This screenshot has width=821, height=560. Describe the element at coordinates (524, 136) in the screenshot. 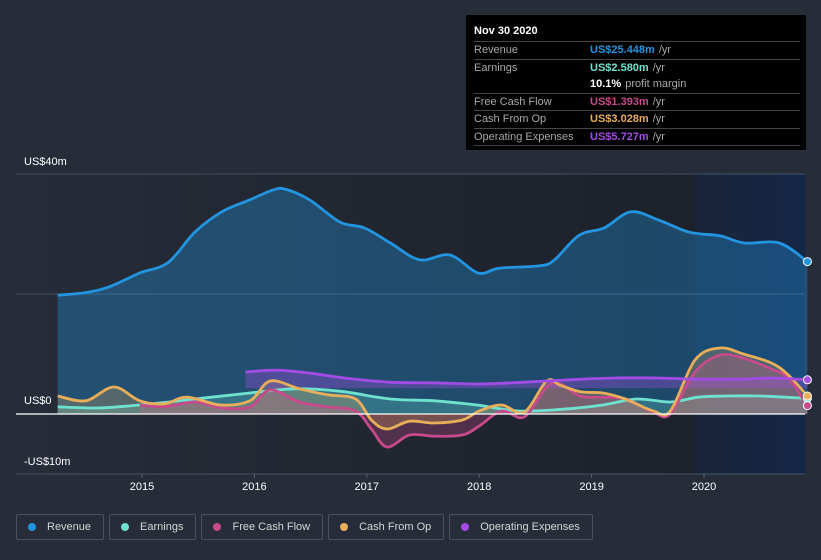

I see `tooltip-label: Operating Expenses` at that location.